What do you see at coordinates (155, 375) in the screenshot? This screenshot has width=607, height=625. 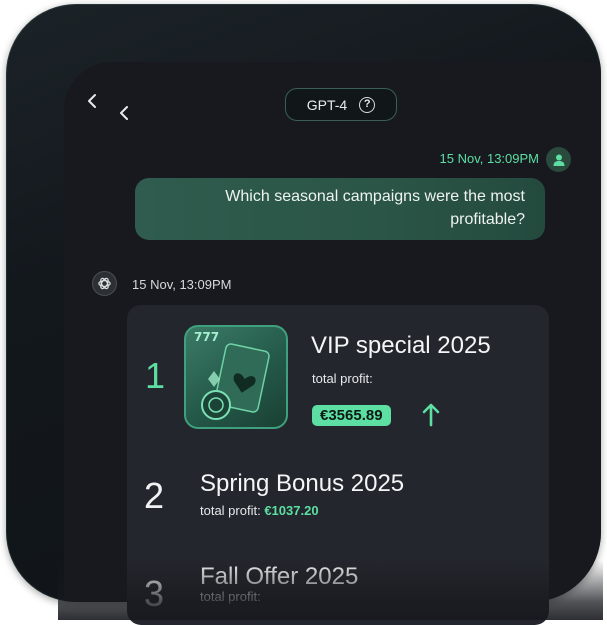 I see `rank-number: 1` at bounding box center [155, 375].